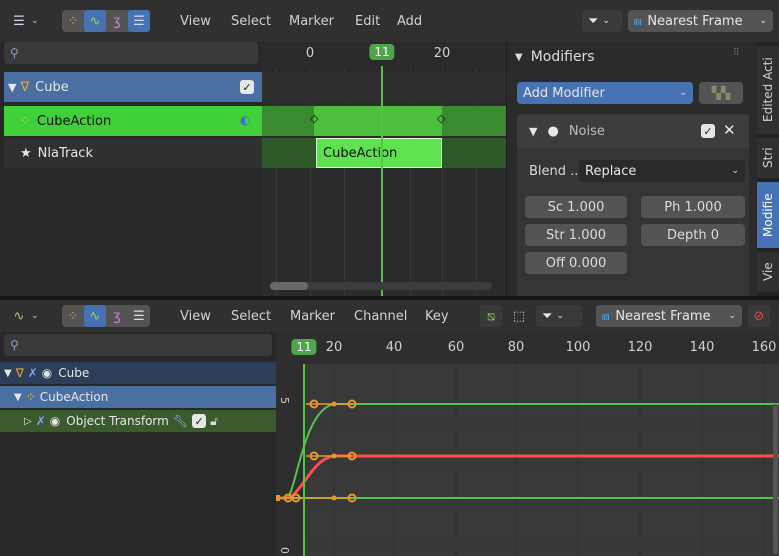 The width and height of the screenshot is (779, 556). Describe the element at coordinates (138, 373) in the screenshot. I see `channel-cube: ▼ ∇ ✗ ◉ Cube` at that location.